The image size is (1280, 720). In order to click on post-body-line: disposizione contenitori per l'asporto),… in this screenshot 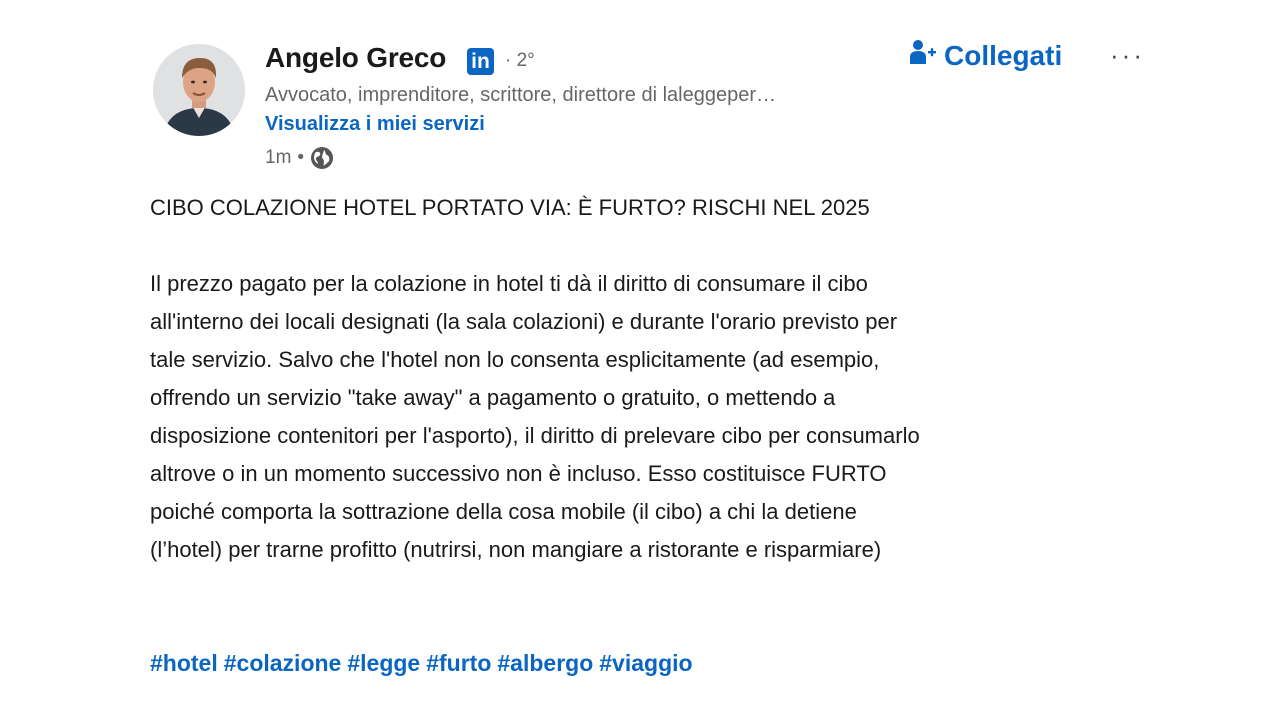, I will do `click(535, 435)`.